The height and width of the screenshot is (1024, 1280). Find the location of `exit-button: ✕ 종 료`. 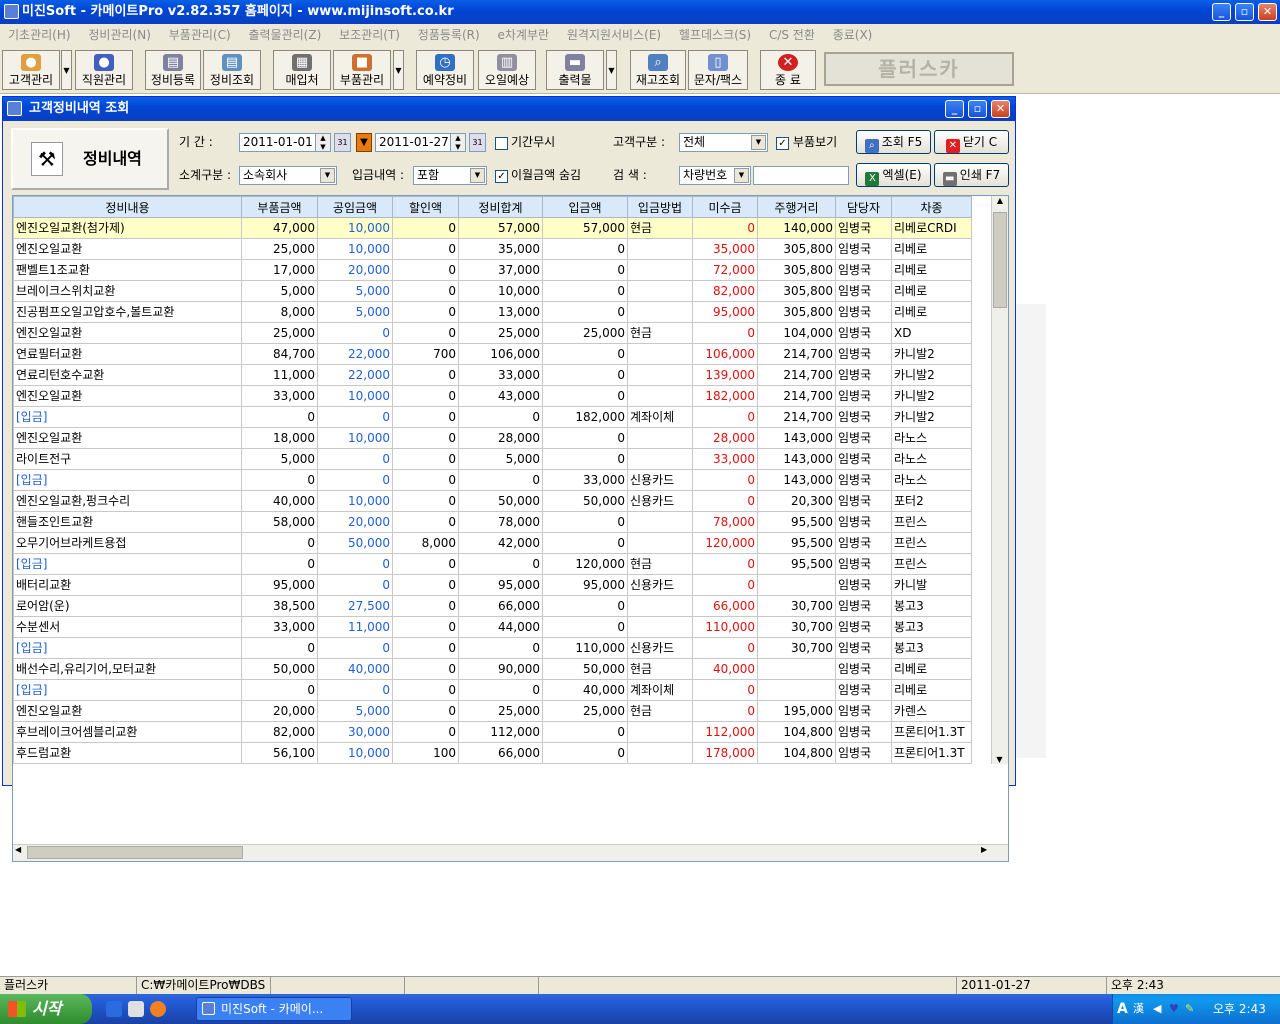

exit-button: ✕ 종 료 is located at coordinates (788, 70).